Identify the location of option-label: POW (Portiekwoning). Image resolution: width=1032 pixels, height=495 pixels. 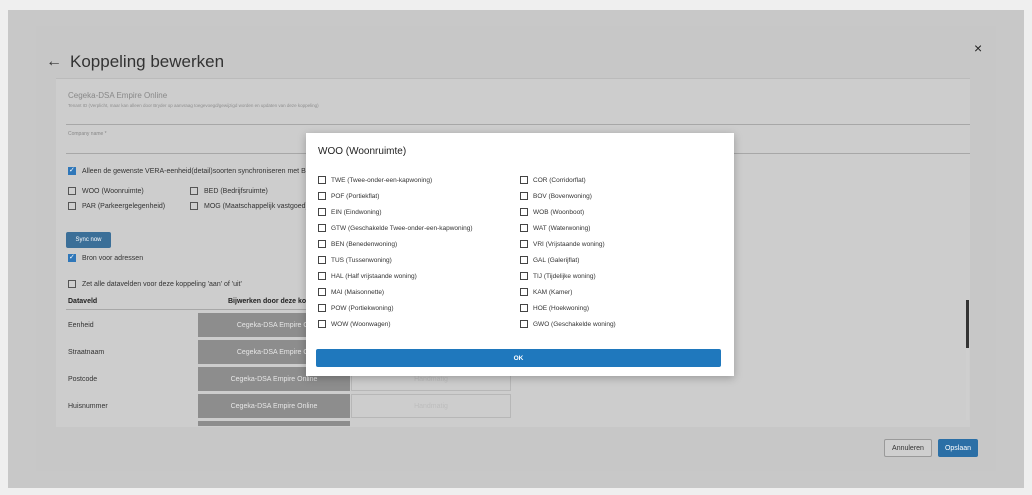
(362, 308).